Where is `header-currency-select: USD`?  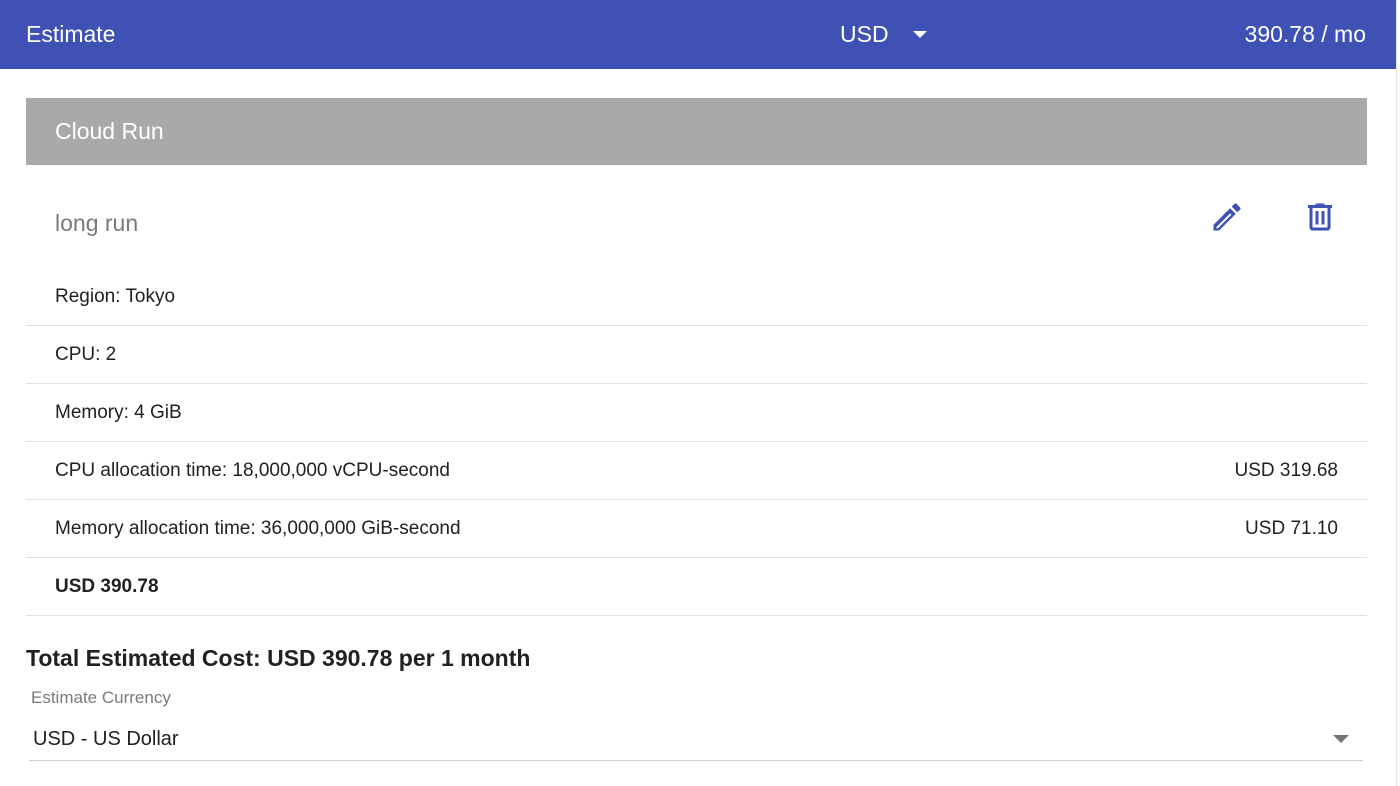
header-currency-select: USD is located at coordinates (883, 34).